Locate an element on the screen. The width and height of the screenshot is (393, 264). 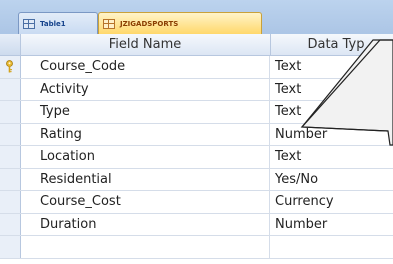
field-name-header: Field Name is located at coordinates (145, 44).